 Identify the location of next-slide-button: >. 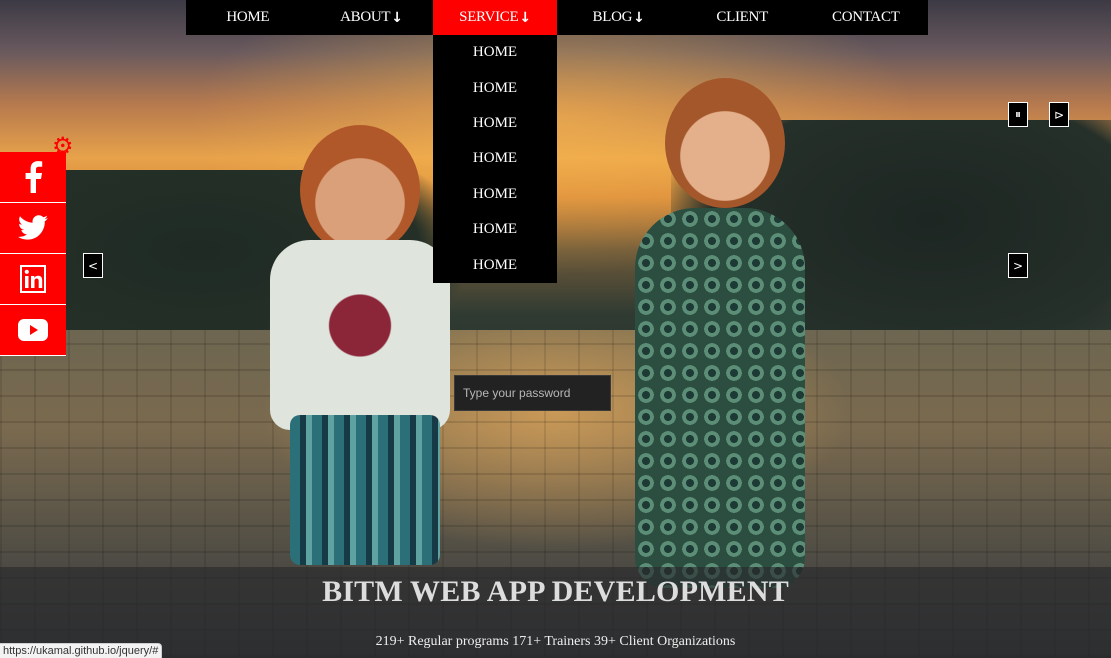
(1018, 265).